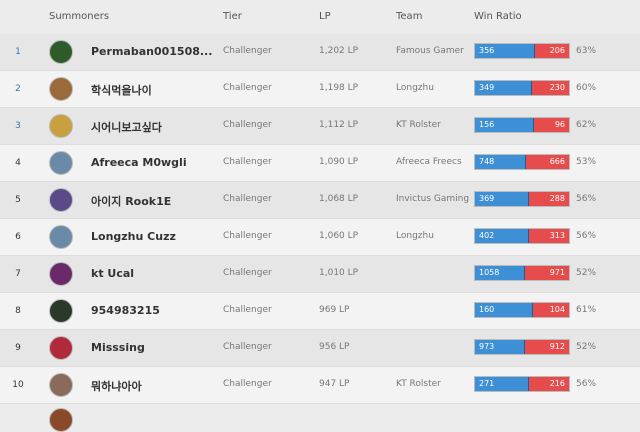  Describe the element at coordinates (586, 162) in the screenshot. I see `win-ratio-percent: 53%` at that location.